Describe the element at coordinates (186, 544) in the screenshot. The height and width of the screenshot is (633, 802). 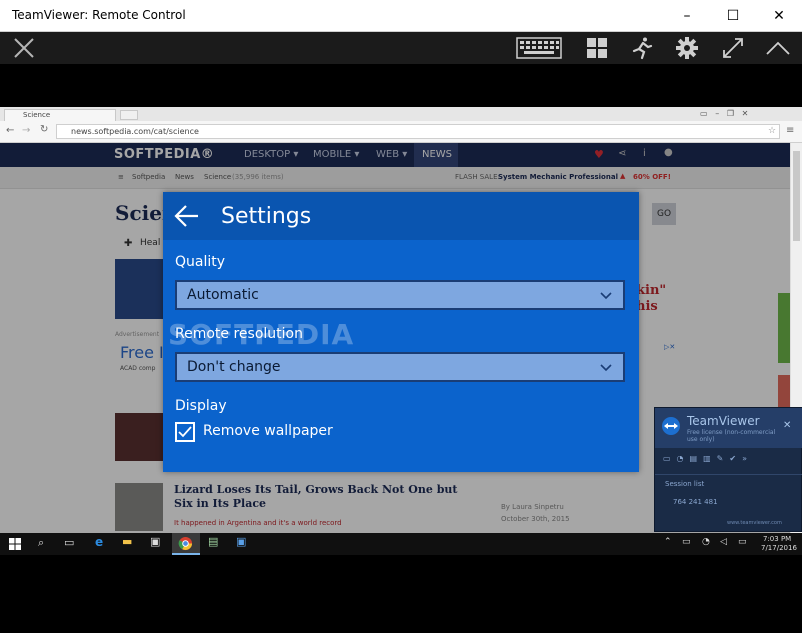
I see `taskbar-chrome` at that location.